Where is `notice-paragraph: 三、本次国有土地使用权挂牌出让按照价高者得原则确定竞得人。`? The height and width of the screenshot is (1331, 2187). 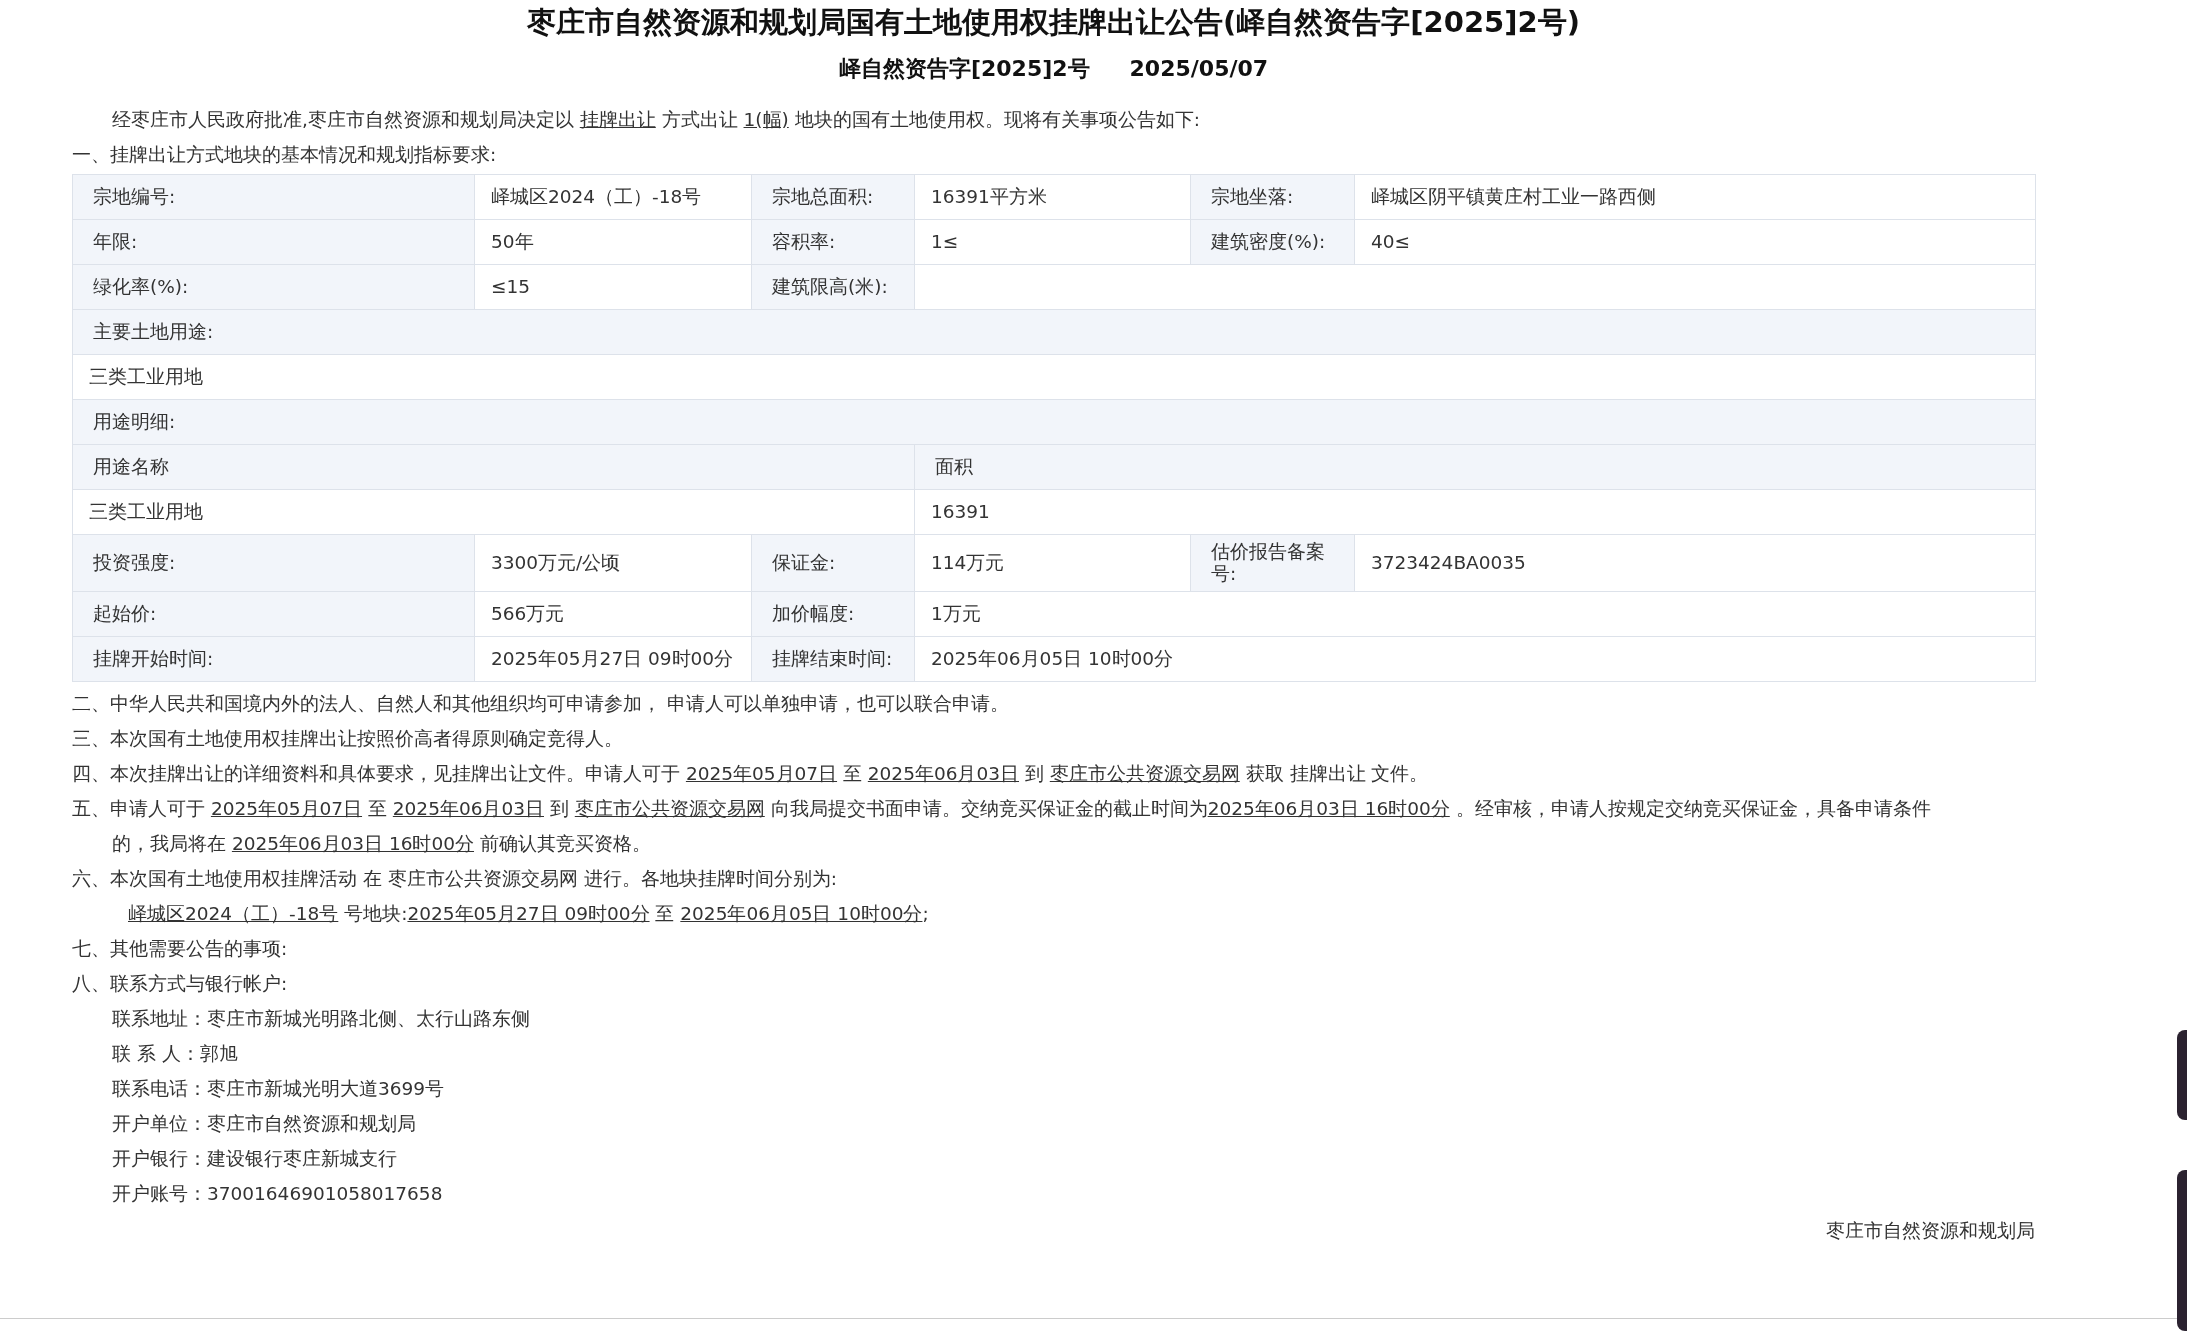 notice-paragraph: 三、本次国有土地使用权挂牌出让按照价高者得原则确定竞得人。 is located at coordinates (348, 739).